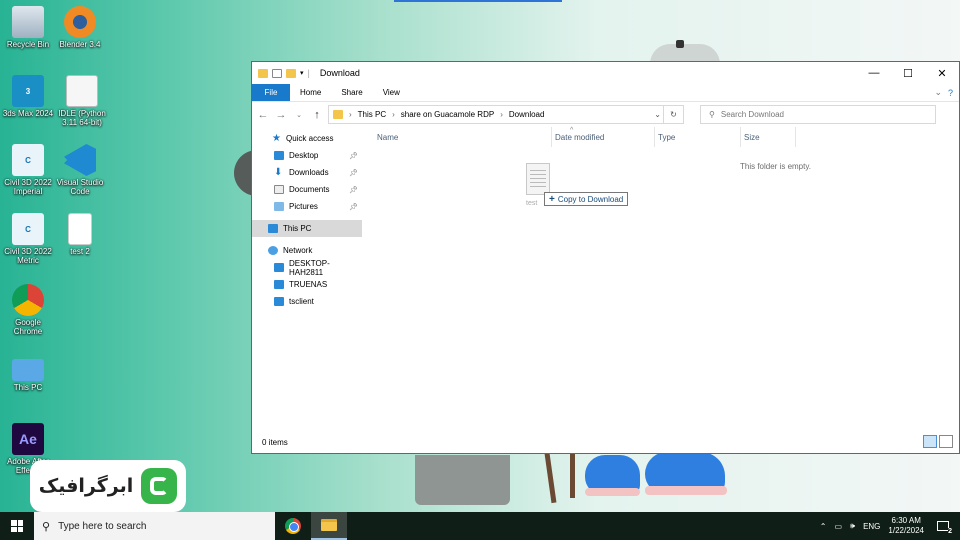 This screenshot has height=540, width=960. I want to click on desktop-icon-civil3d-imperial: C Civil 3D 2022 Imperial, so click(28, 170).